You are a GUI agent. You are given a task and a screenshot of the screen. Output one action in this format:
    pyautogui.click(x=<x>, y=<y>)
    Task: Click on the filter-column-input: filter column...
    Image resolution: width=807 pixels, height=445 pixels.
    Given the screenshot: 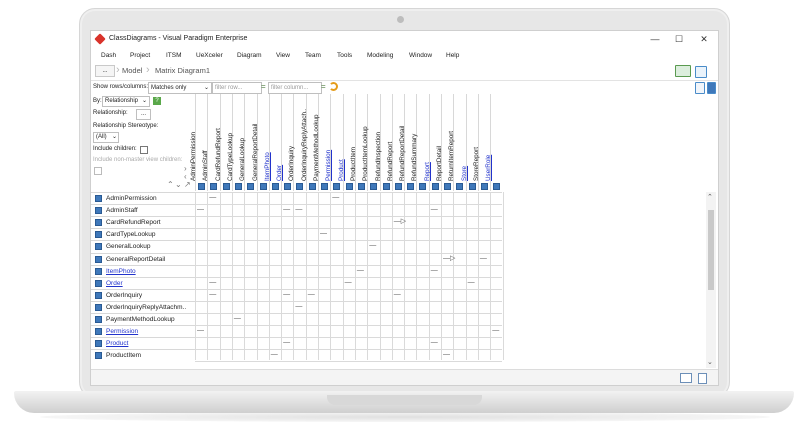 What is the action you would take?
    pyautogui.click(x=295, y=88)
    